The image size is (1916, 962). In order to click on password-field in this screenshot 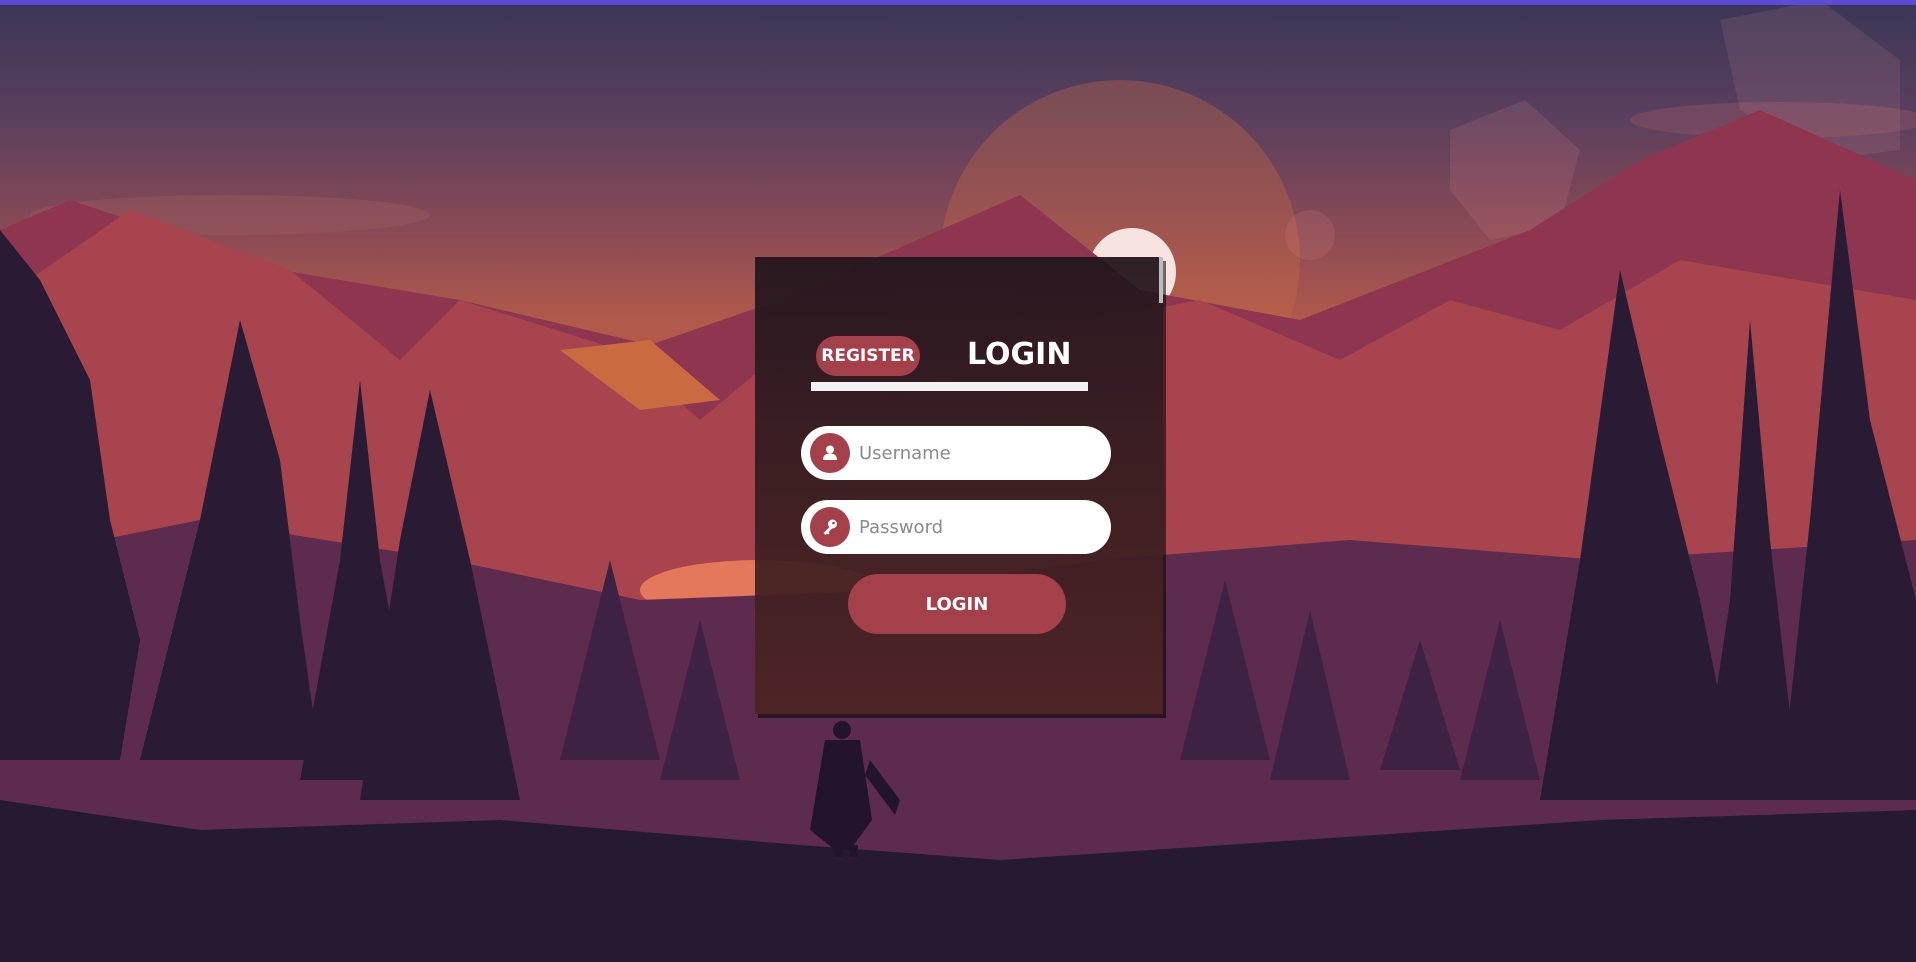, I will do `click(956, 527)`.